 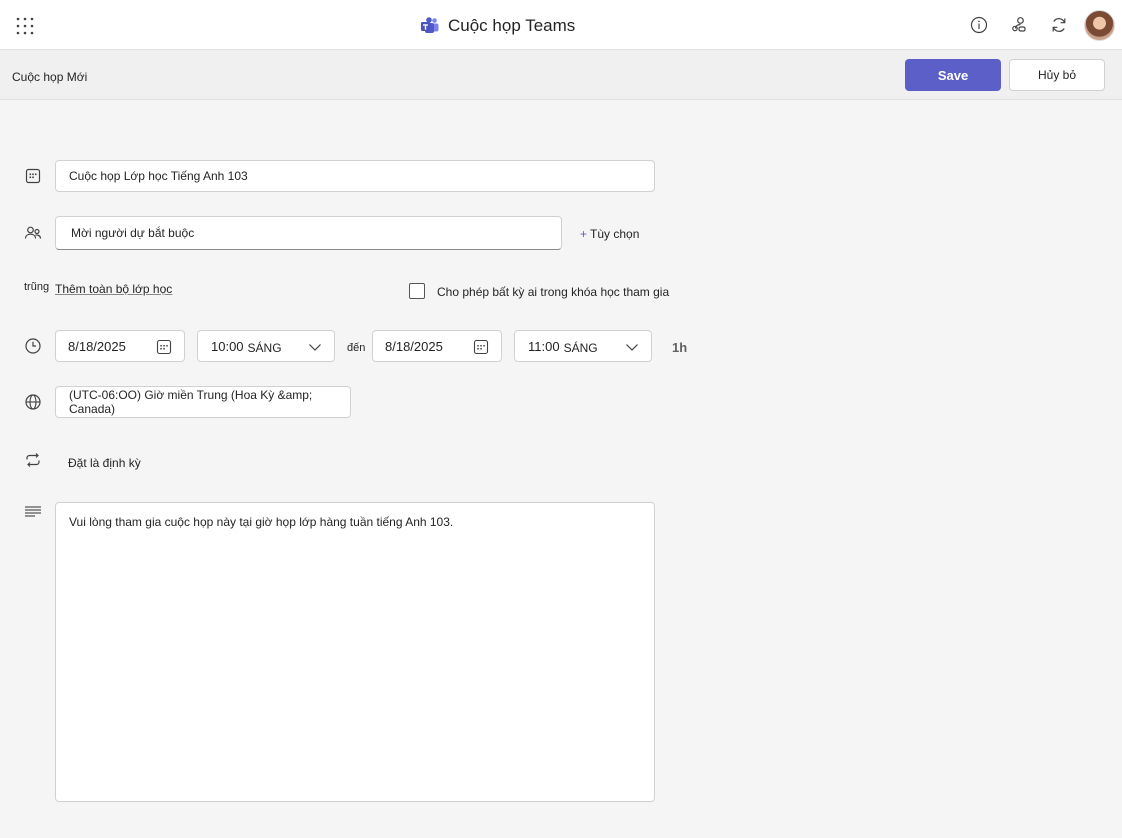 What do you see at coordinates (158, 176) in the screenshot?
I see `meeting-title-value: Cuộc họp Lớp học Tiếng Anh 103` at bounding box center [158, 176].